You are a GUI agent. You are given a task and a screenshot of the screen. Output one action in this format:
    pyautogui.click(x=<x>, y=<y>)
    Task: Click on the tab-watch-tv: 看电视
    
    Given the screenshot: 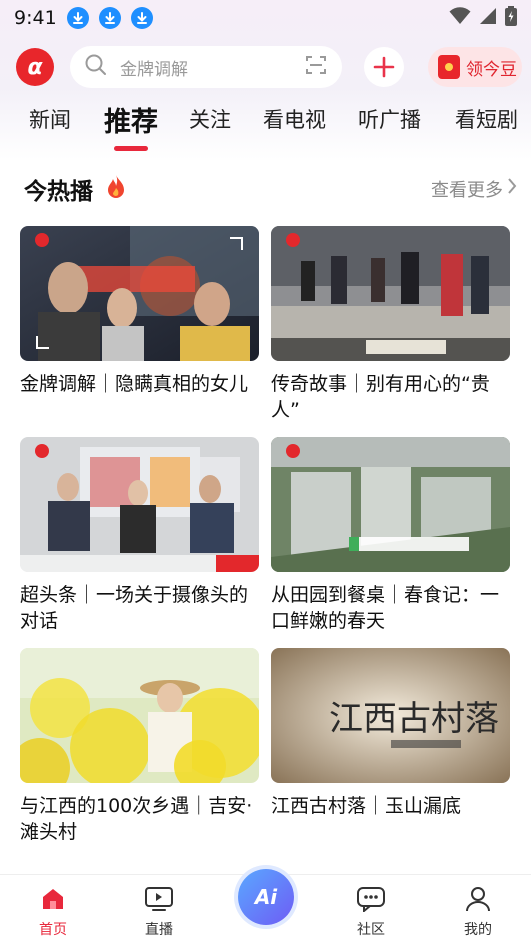 What is the action you would take?
    pyautogui.click(x=294, y=119)
    